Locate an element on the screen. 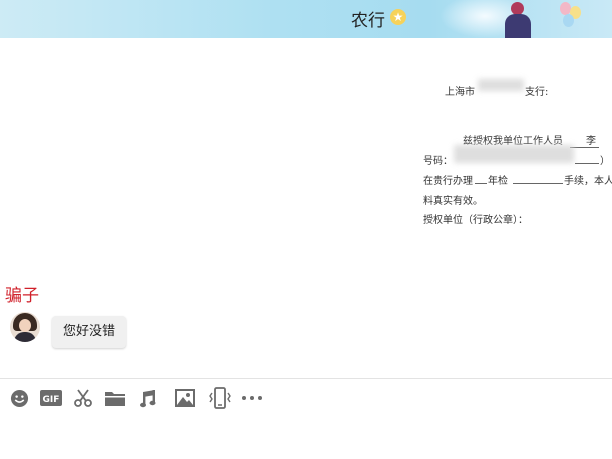 The width and height of the screenshot is (612, 459). scissors-icon is located at coordinates (83, 398).